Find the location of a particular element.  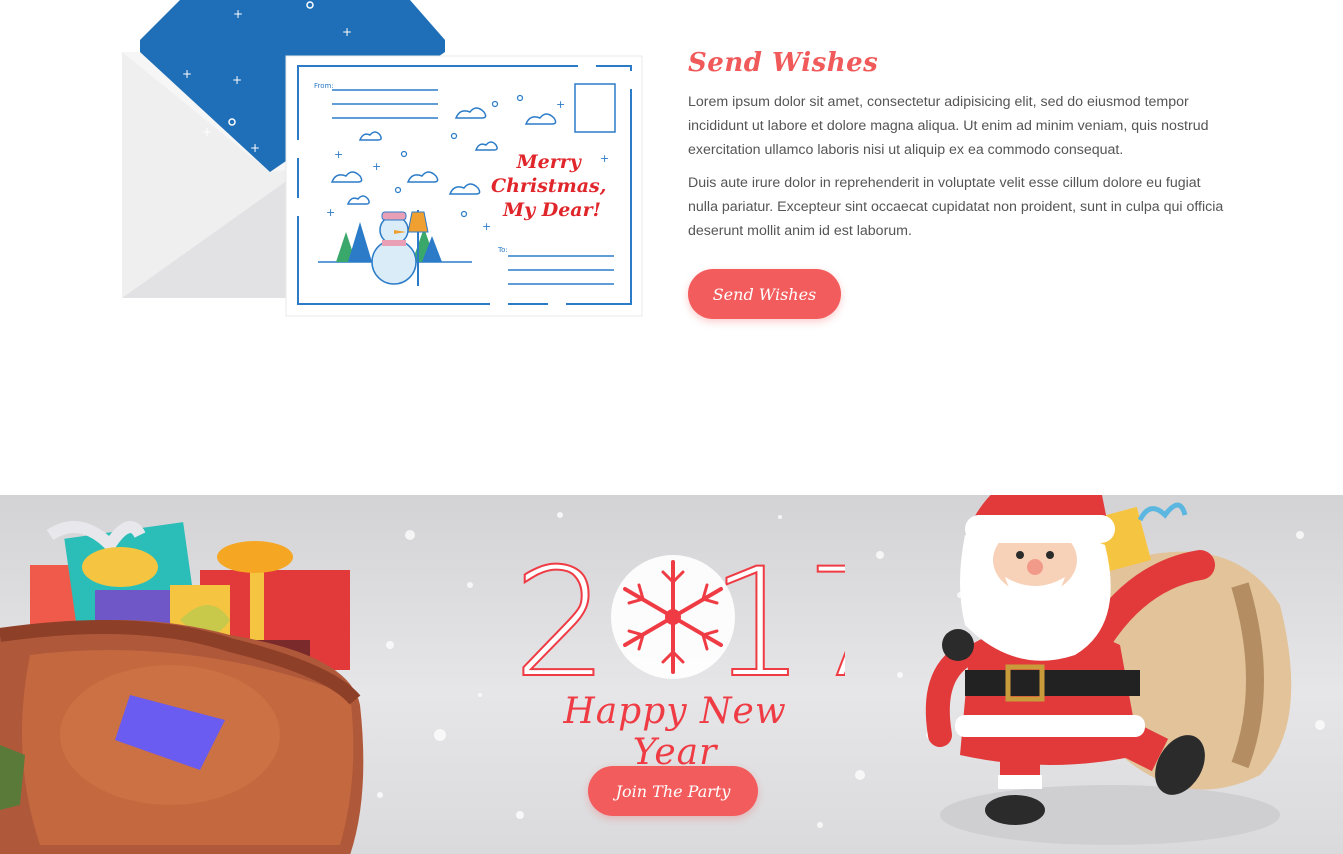

wishes-title: Send Wishes is located at coordinates (783, 63).